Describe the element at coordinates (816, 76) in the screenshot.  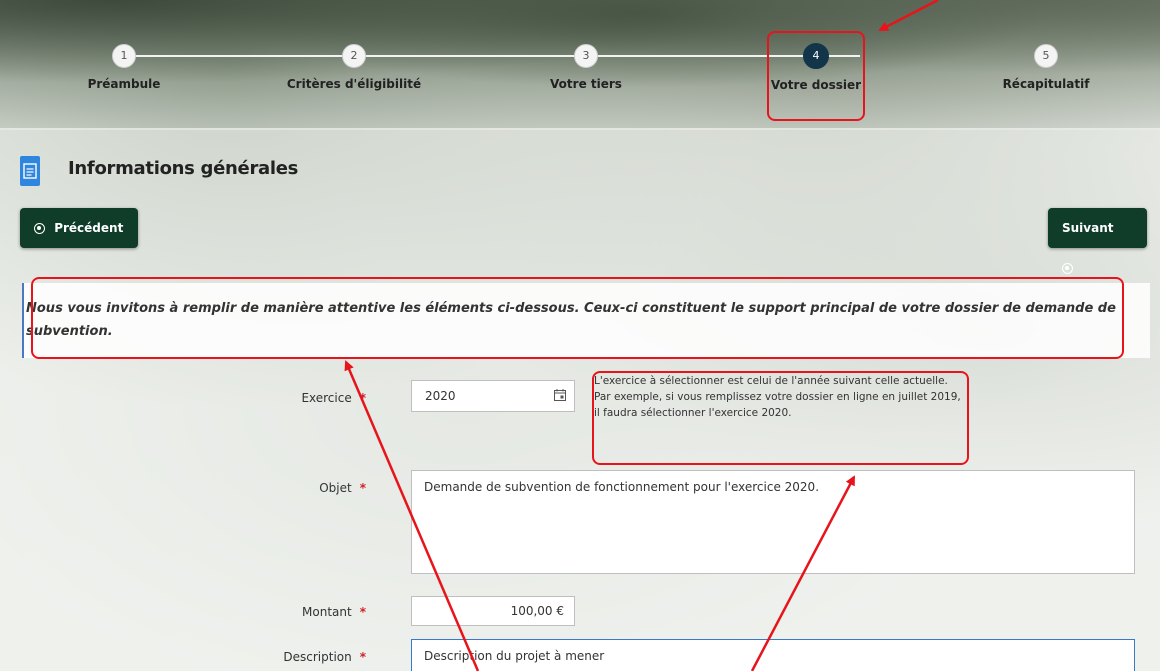
I see `annotation-step-highlight` at that location.